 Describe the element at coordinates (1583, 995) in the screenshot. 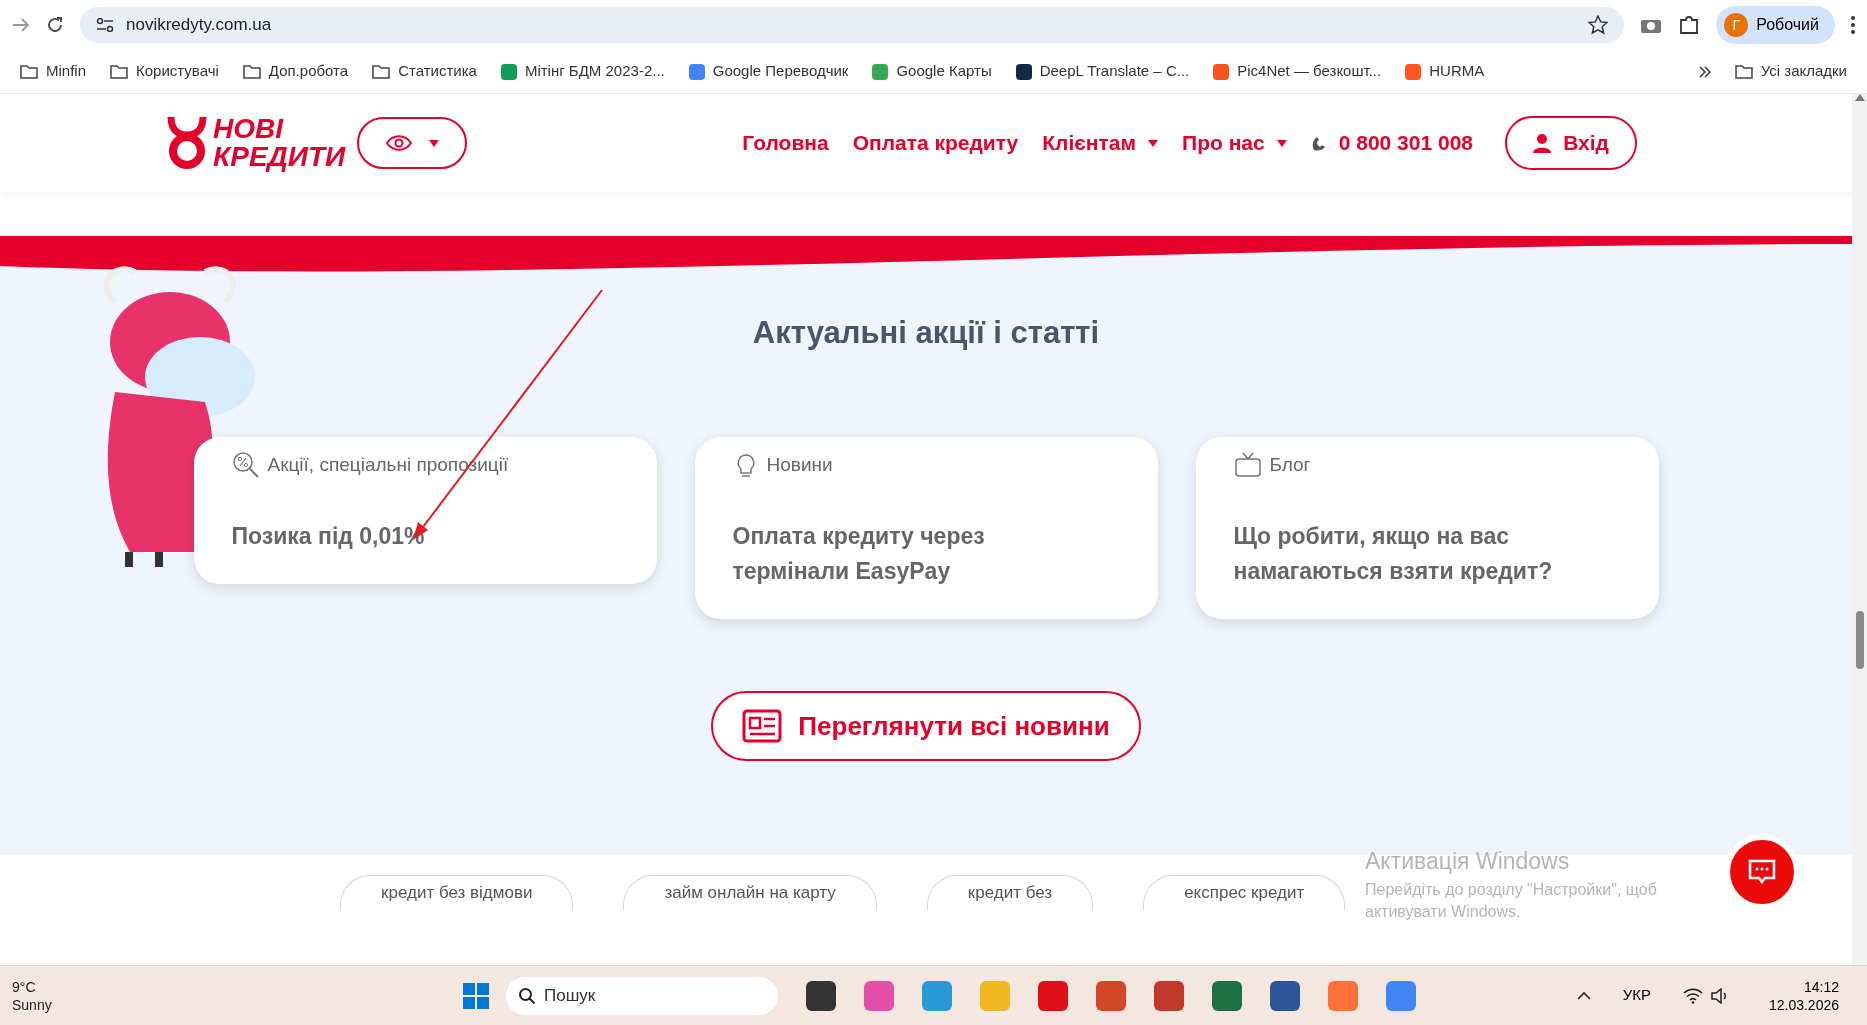

I see `chevron-up-icon` at that location.